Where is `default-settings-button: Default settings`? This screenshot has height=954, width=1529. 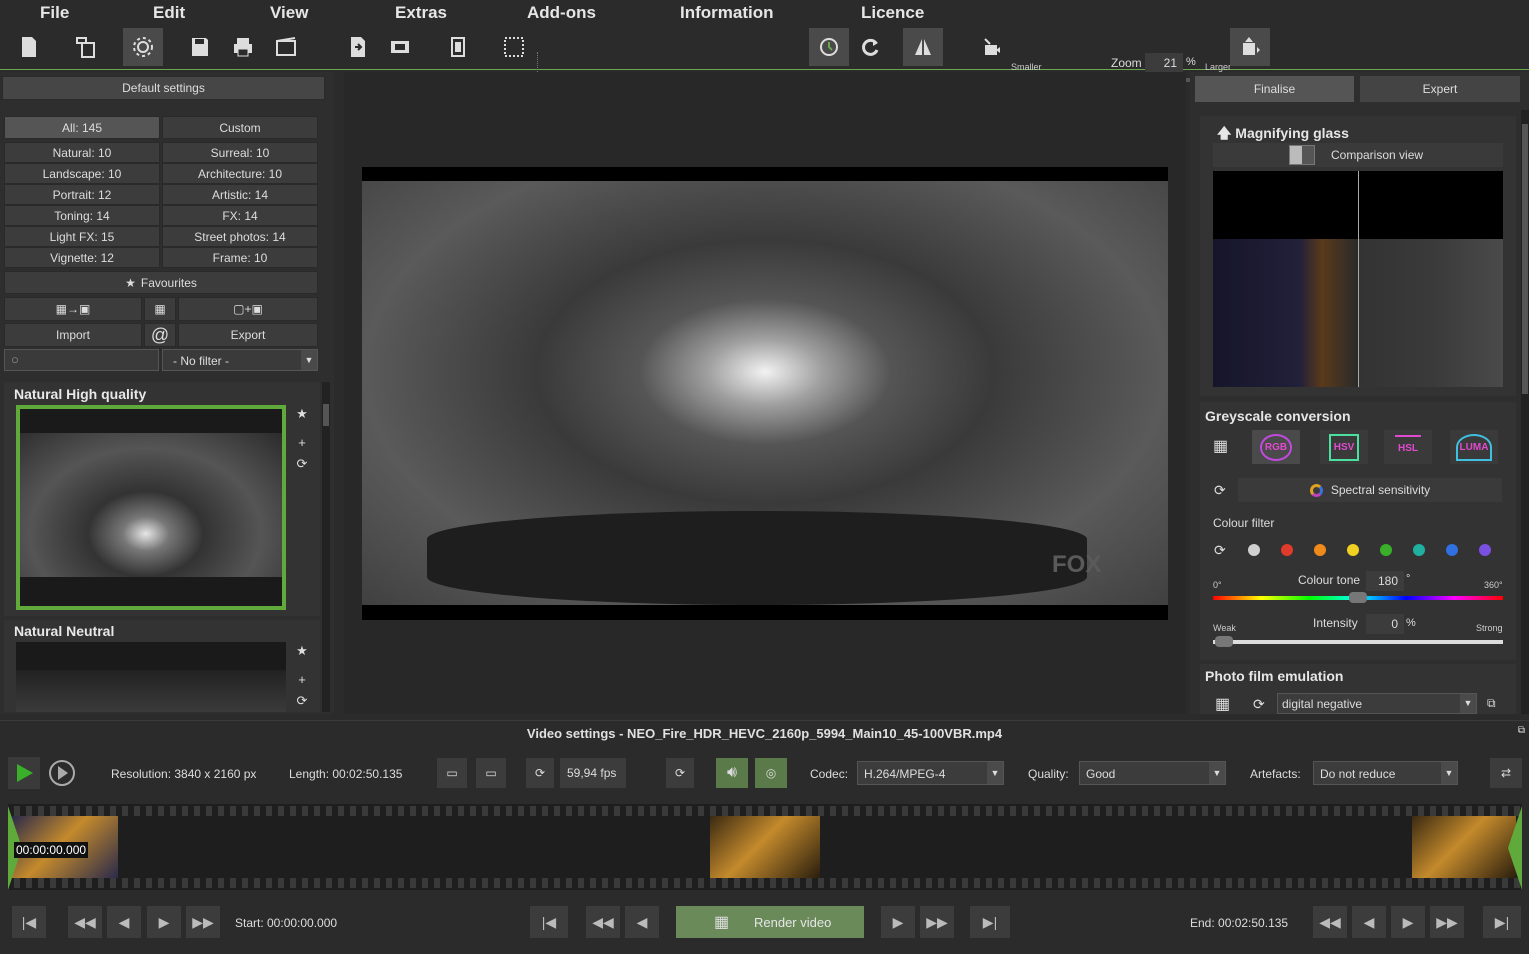
default-settings-button: Default settings is located at coordinates (163, 88).